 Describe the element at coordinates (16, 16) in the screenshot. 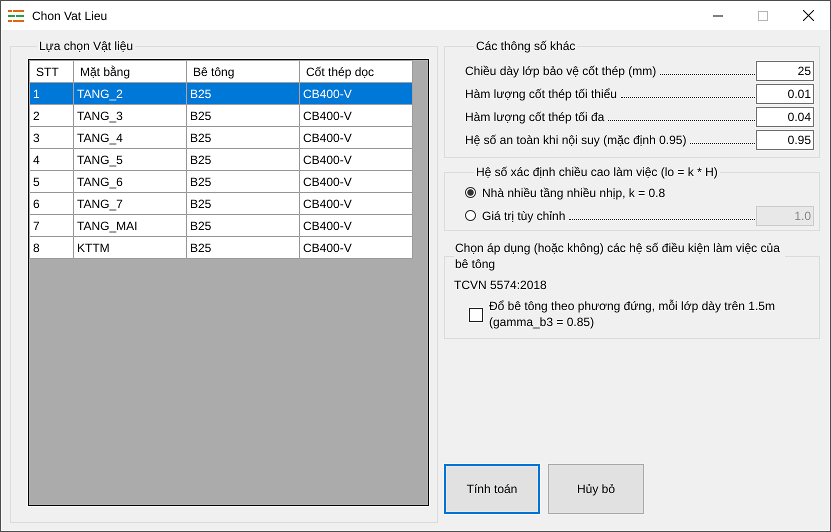

I see `app-icon` at that location.